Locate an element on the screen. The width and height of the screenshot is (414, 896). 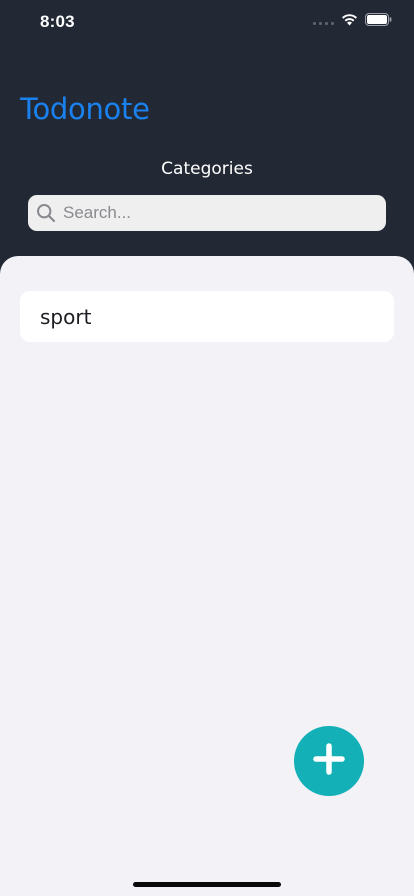
wifi-icon is located at coordinates (349, 19).